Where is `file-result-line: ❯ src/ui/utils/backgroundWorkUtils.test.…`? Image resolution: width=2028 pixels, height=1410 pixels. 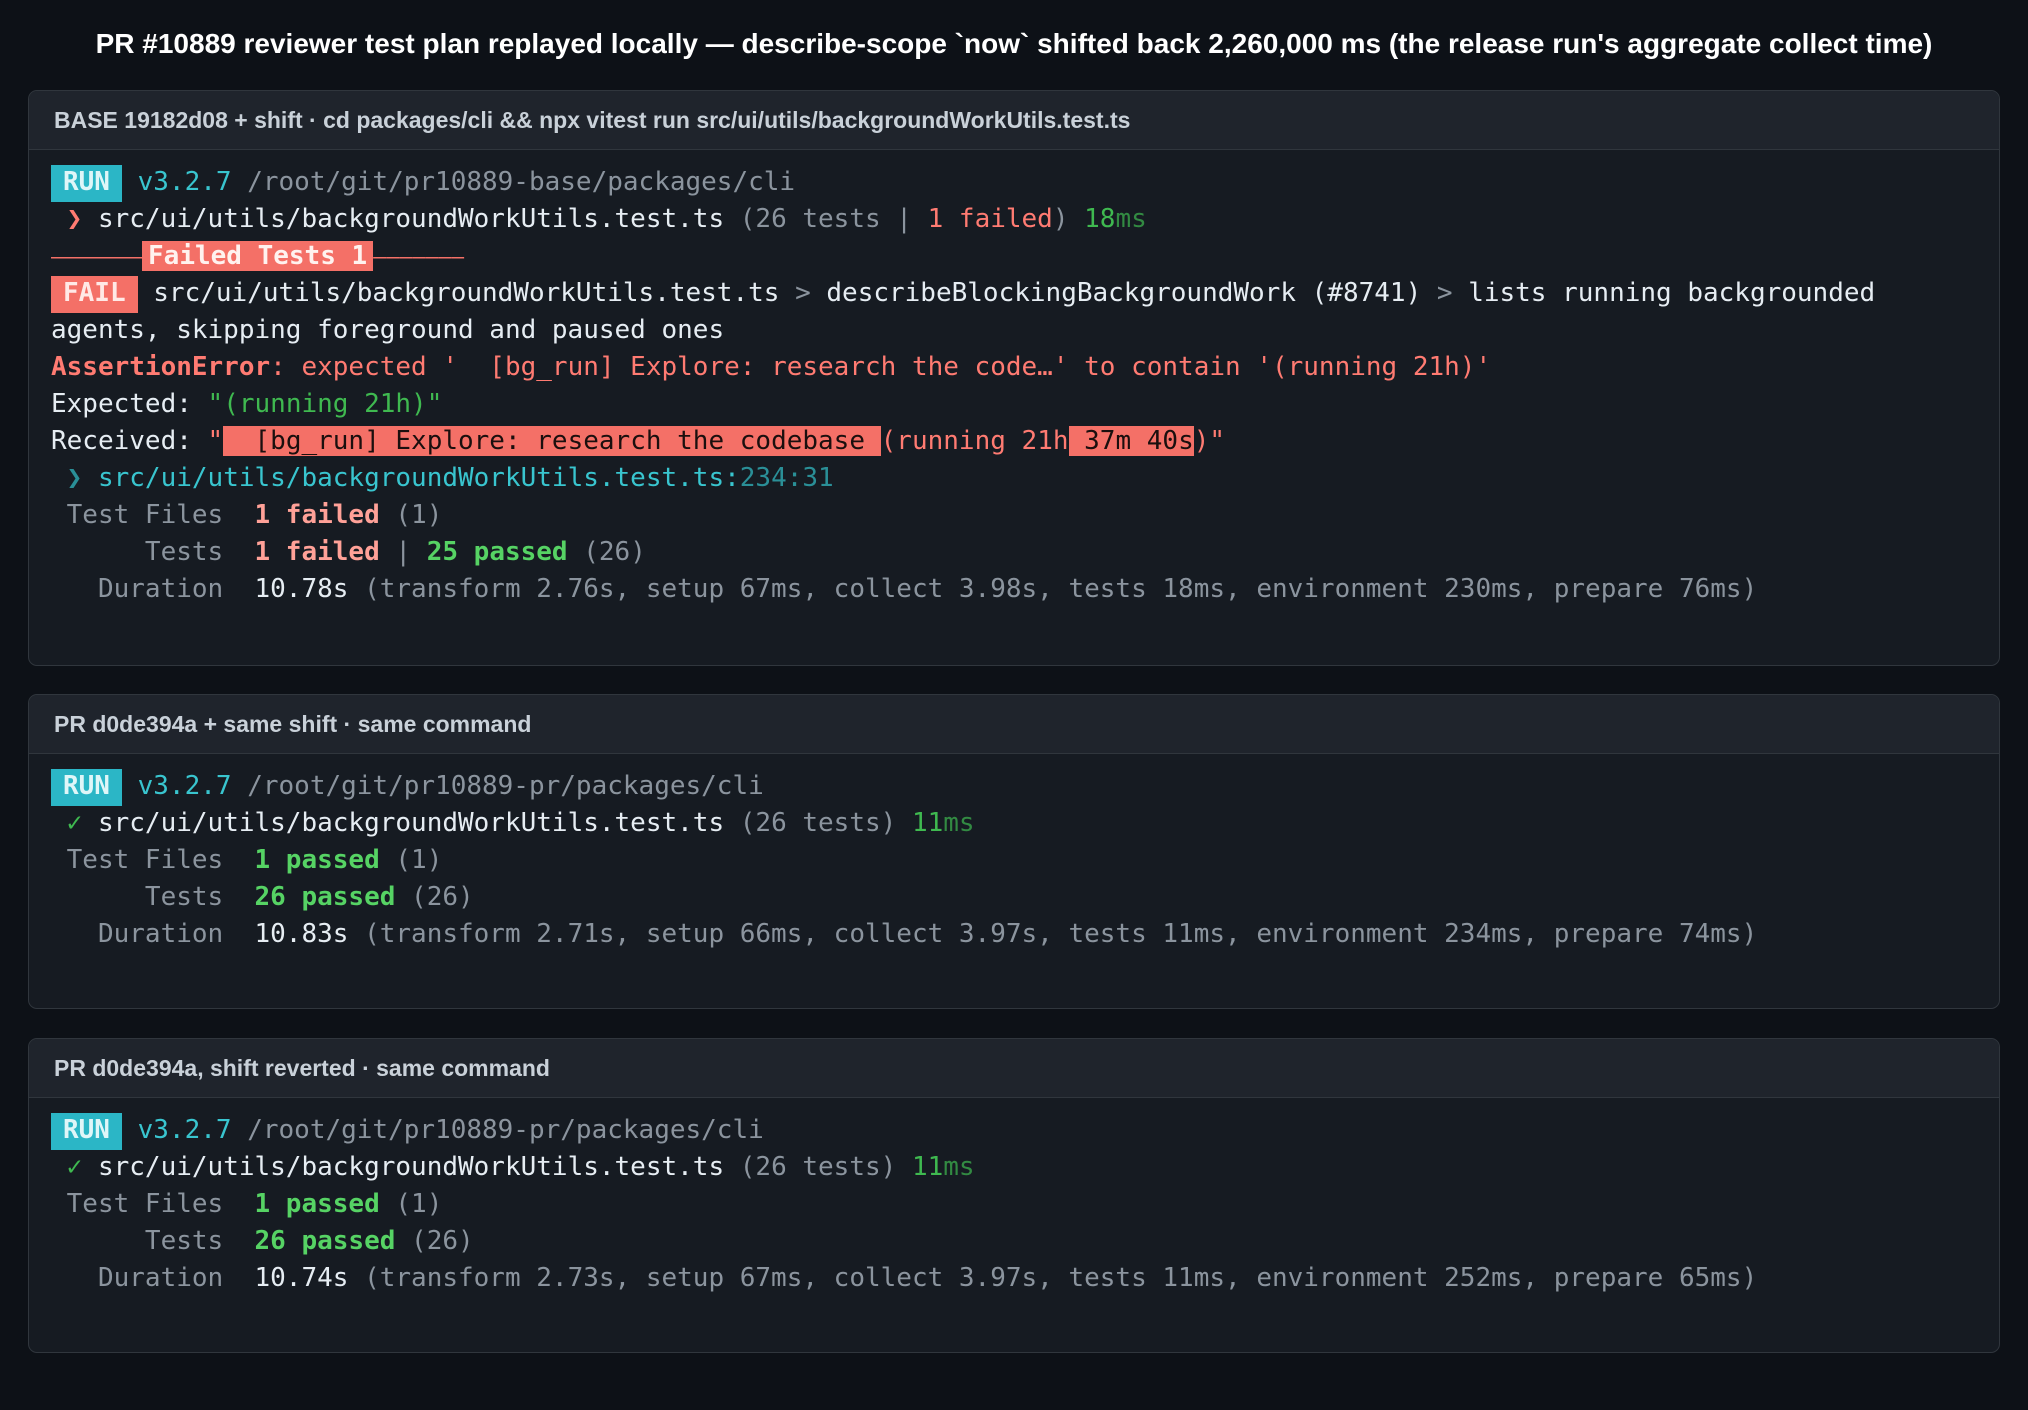 file-result-line: ❯ src/ui/utils/backgroundWorkUtils.test.… is located at coordinates (1025, 219).